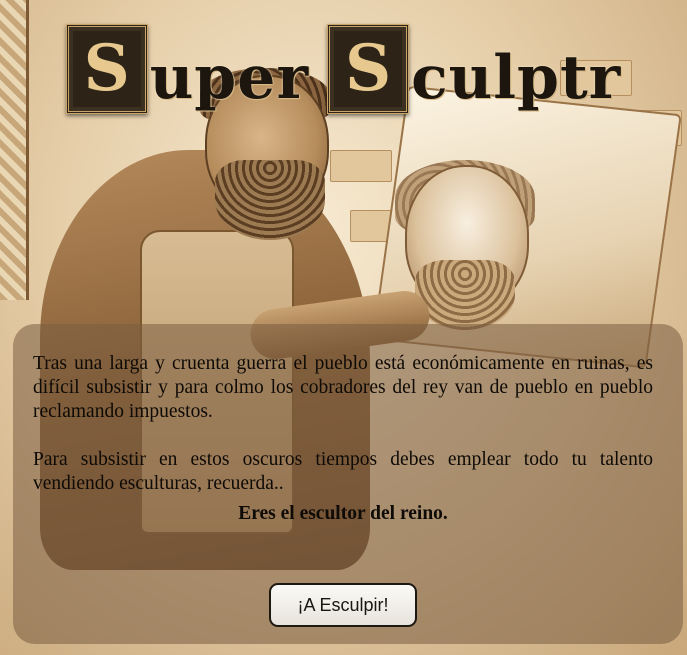 The height and width of the screenshot is (655, 687). Describe the element at coordinates (270, 200) in the screenshot. I see `sculptor-beard` at that location.